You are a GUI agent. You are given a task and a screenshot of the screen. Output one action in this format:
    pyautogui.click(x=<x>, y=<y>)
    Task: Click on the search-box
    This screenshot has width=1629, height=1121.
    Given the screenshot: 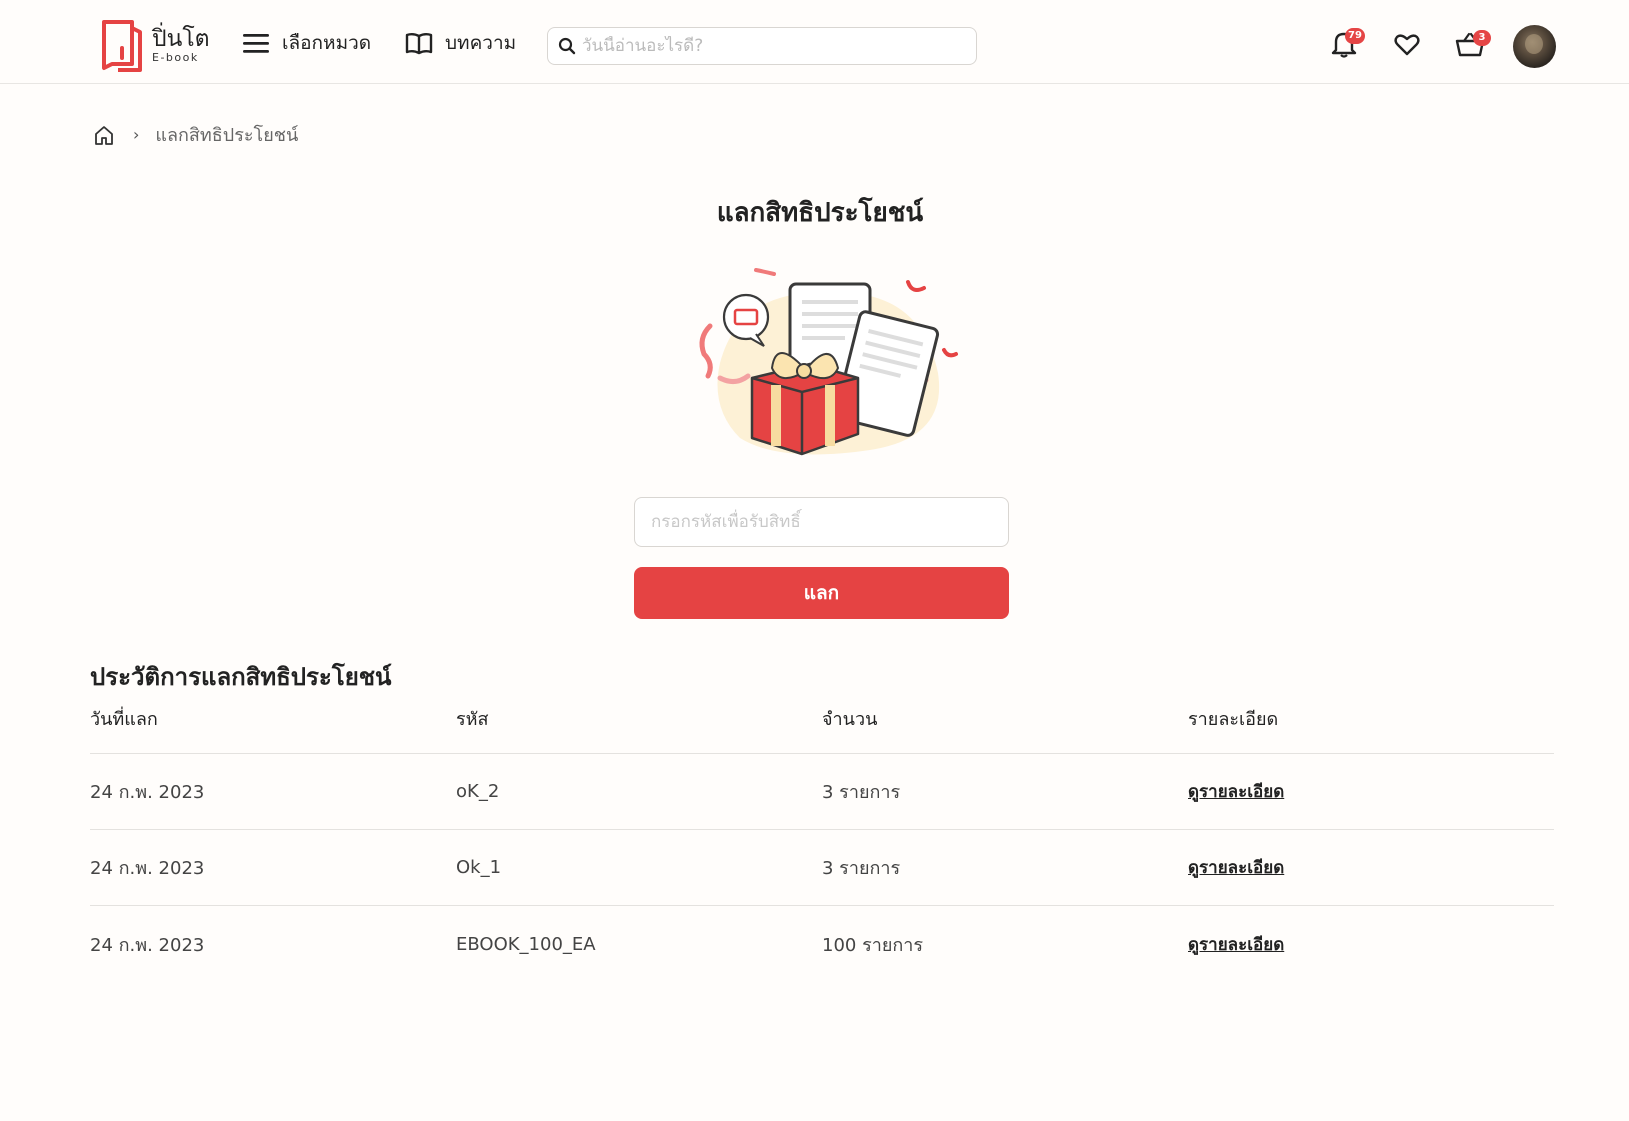 What is the action you would take?
    pyautogui.click(x=762, y=46)
    